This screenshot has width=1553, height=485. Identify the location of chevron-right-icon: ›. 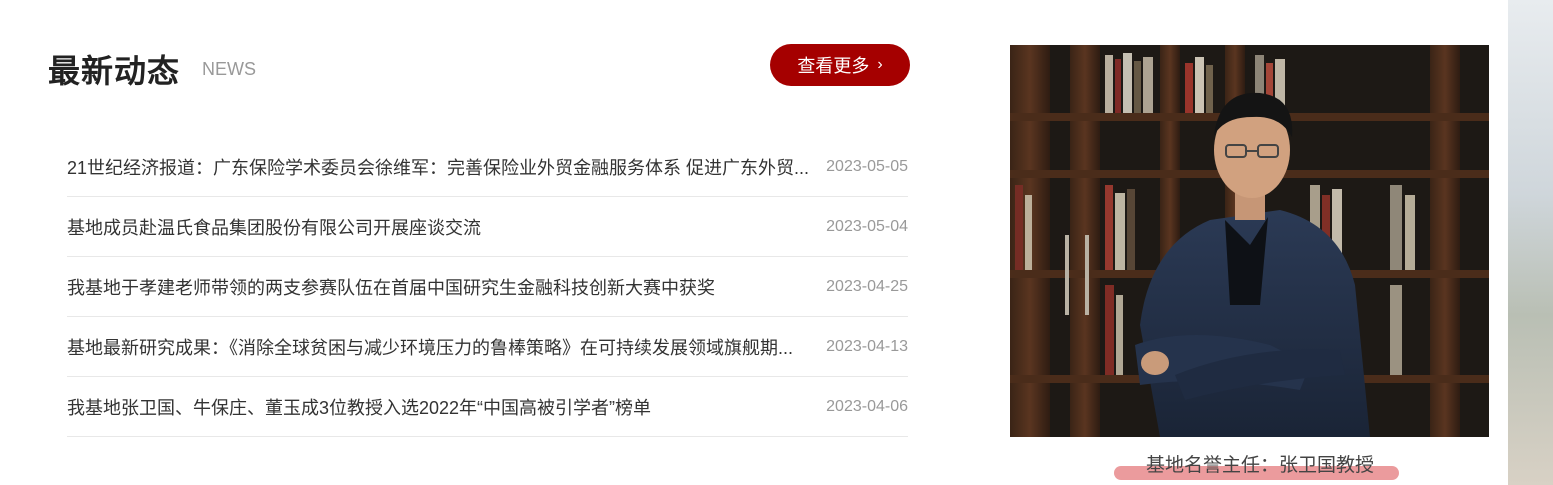
(880, 64).